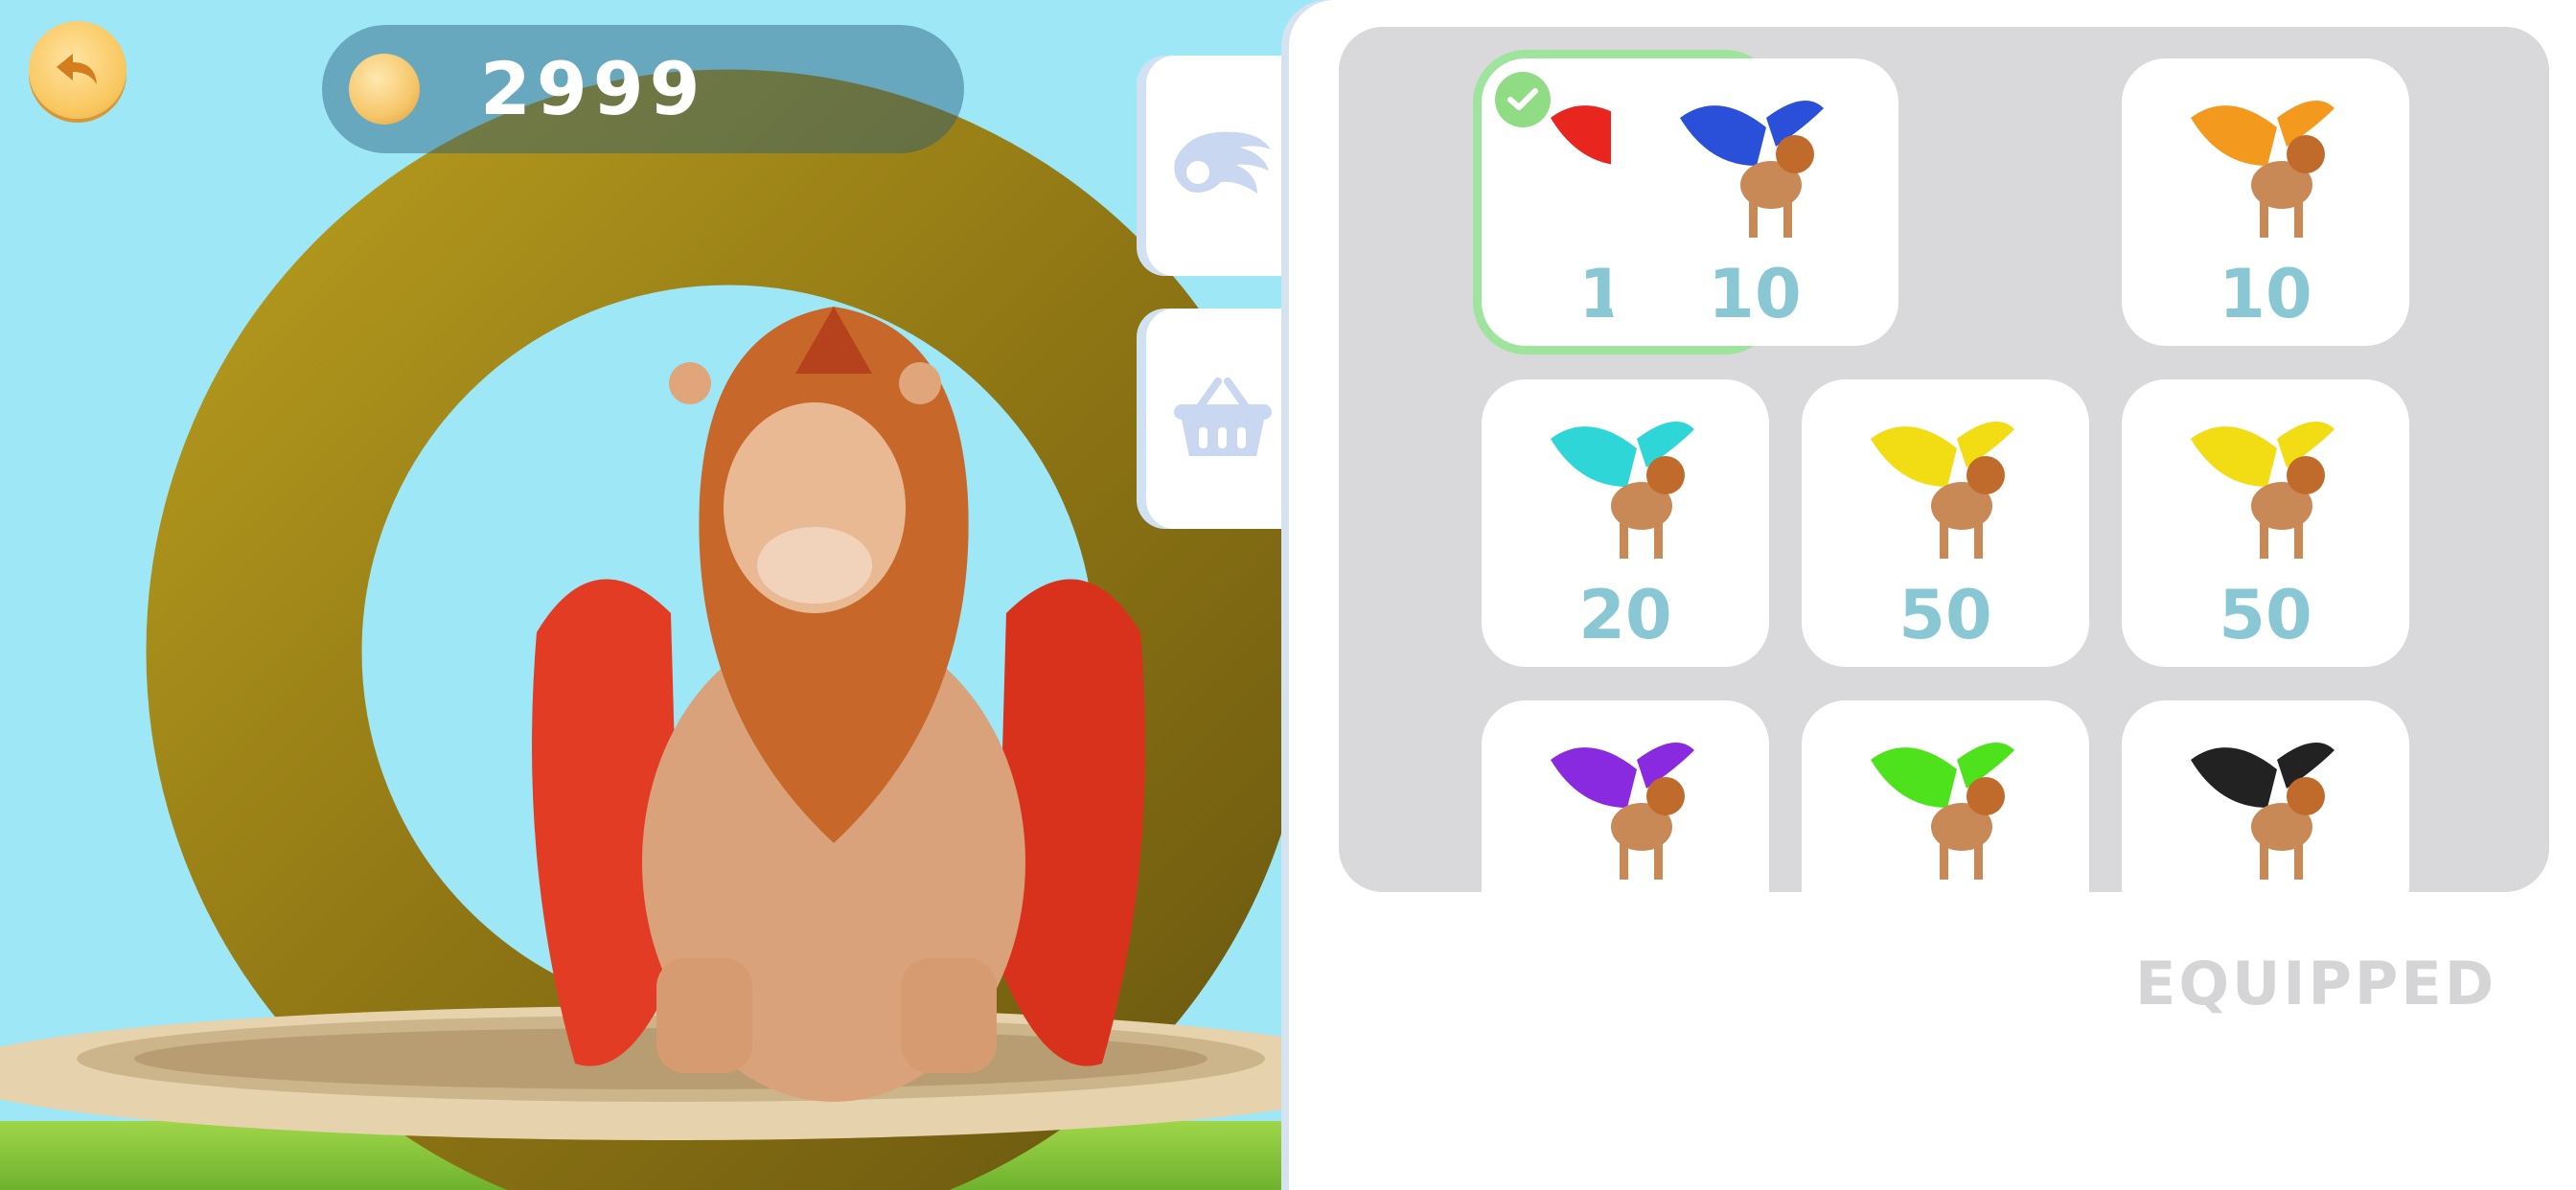 The width and height of the screenshot is (2576, 1190). What do you see at coordinates (1523, 99) in the screenshot?
I see `equipped-check-icon` at bounding box center [1523, 99].